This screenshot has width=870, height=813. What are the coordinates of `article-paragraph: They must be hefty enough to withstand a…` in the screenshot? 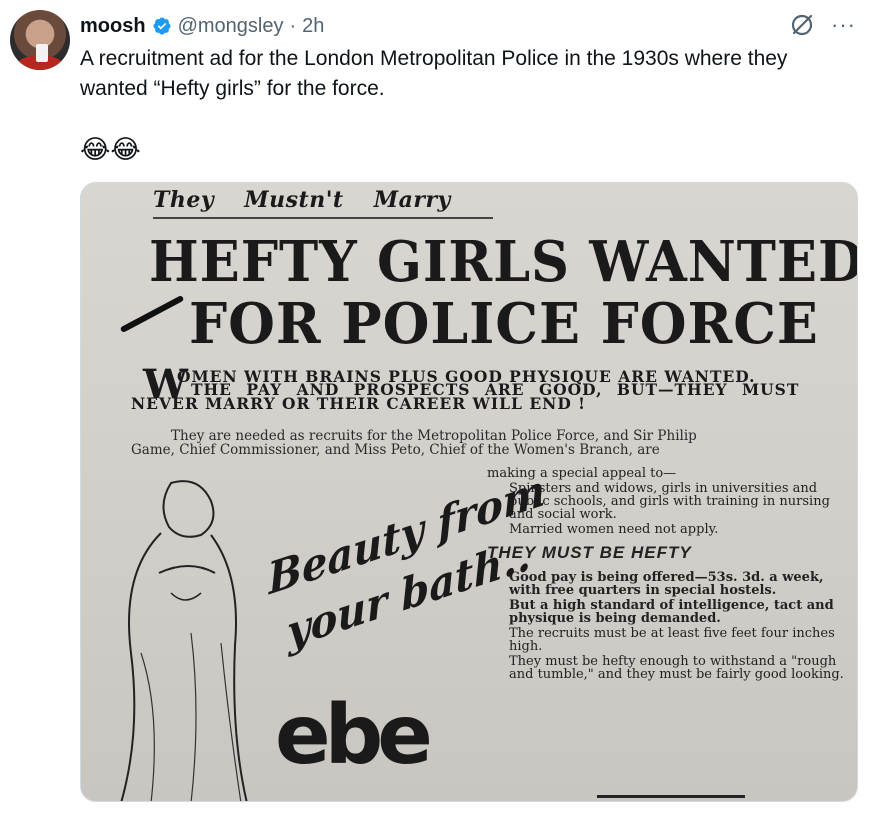 It's located at (676, 668).